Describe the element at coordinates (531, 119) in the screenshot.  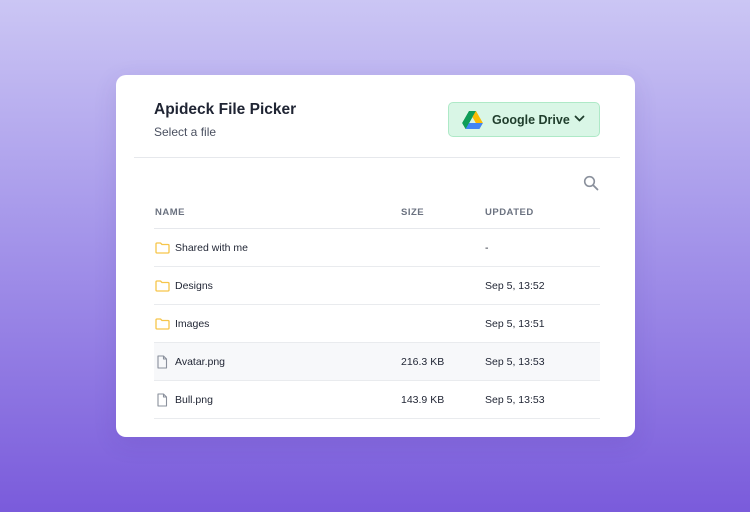
I see `provider-label: Google Drive` at that location.